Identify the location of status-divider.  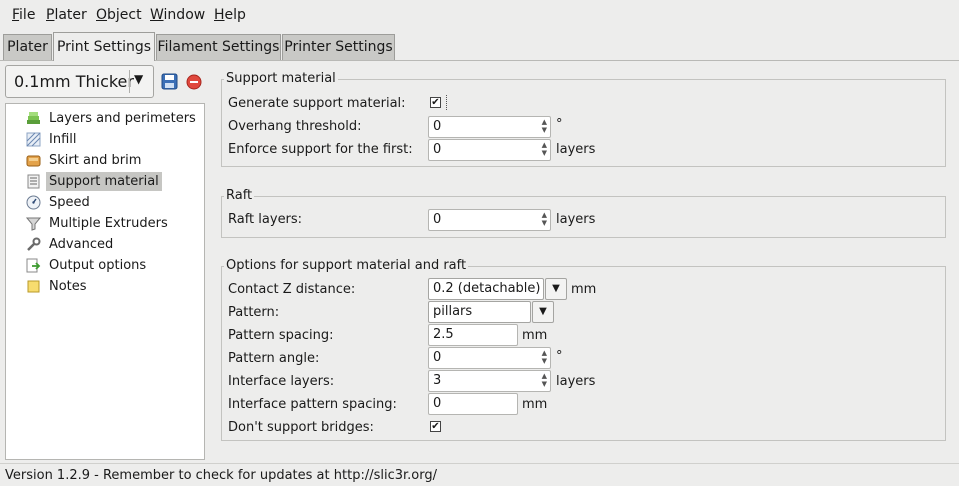
(479, 463).